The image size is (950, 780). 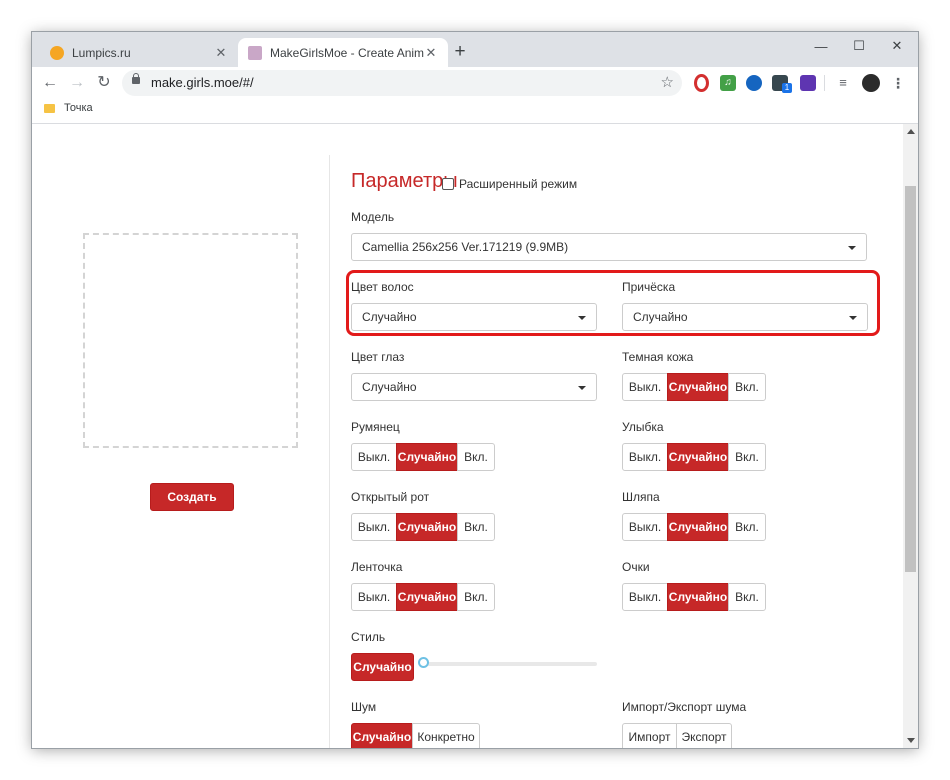 What do you see at coordinates (476, 527) in the screenshot?
I see `open-mouth-on-button: Вкл.` at bounding box center [476, 527].